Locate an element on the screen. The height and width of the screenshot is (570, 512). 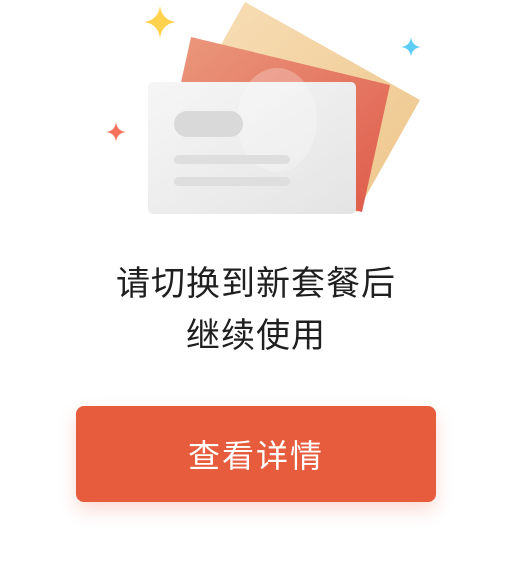
sparkle-yellow-icon is located at coordinates (160, 22).